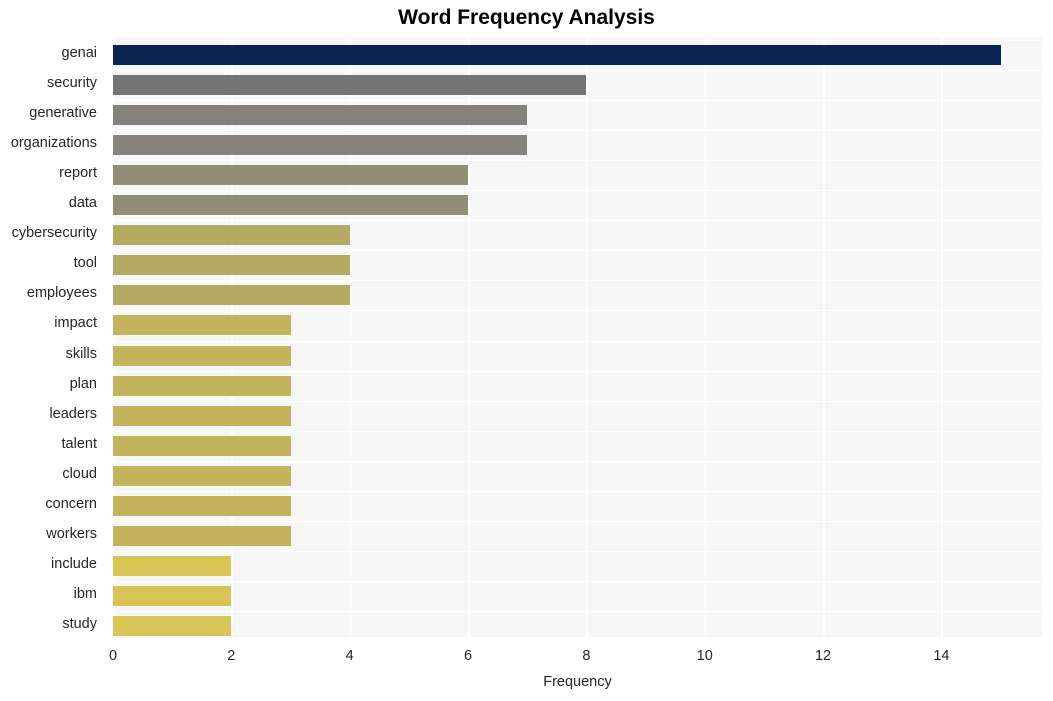  What do you see at coordinates (72, 83) in the screenshot?
I see `y-axis-tick-label: security` at bounding box center [72, 83].